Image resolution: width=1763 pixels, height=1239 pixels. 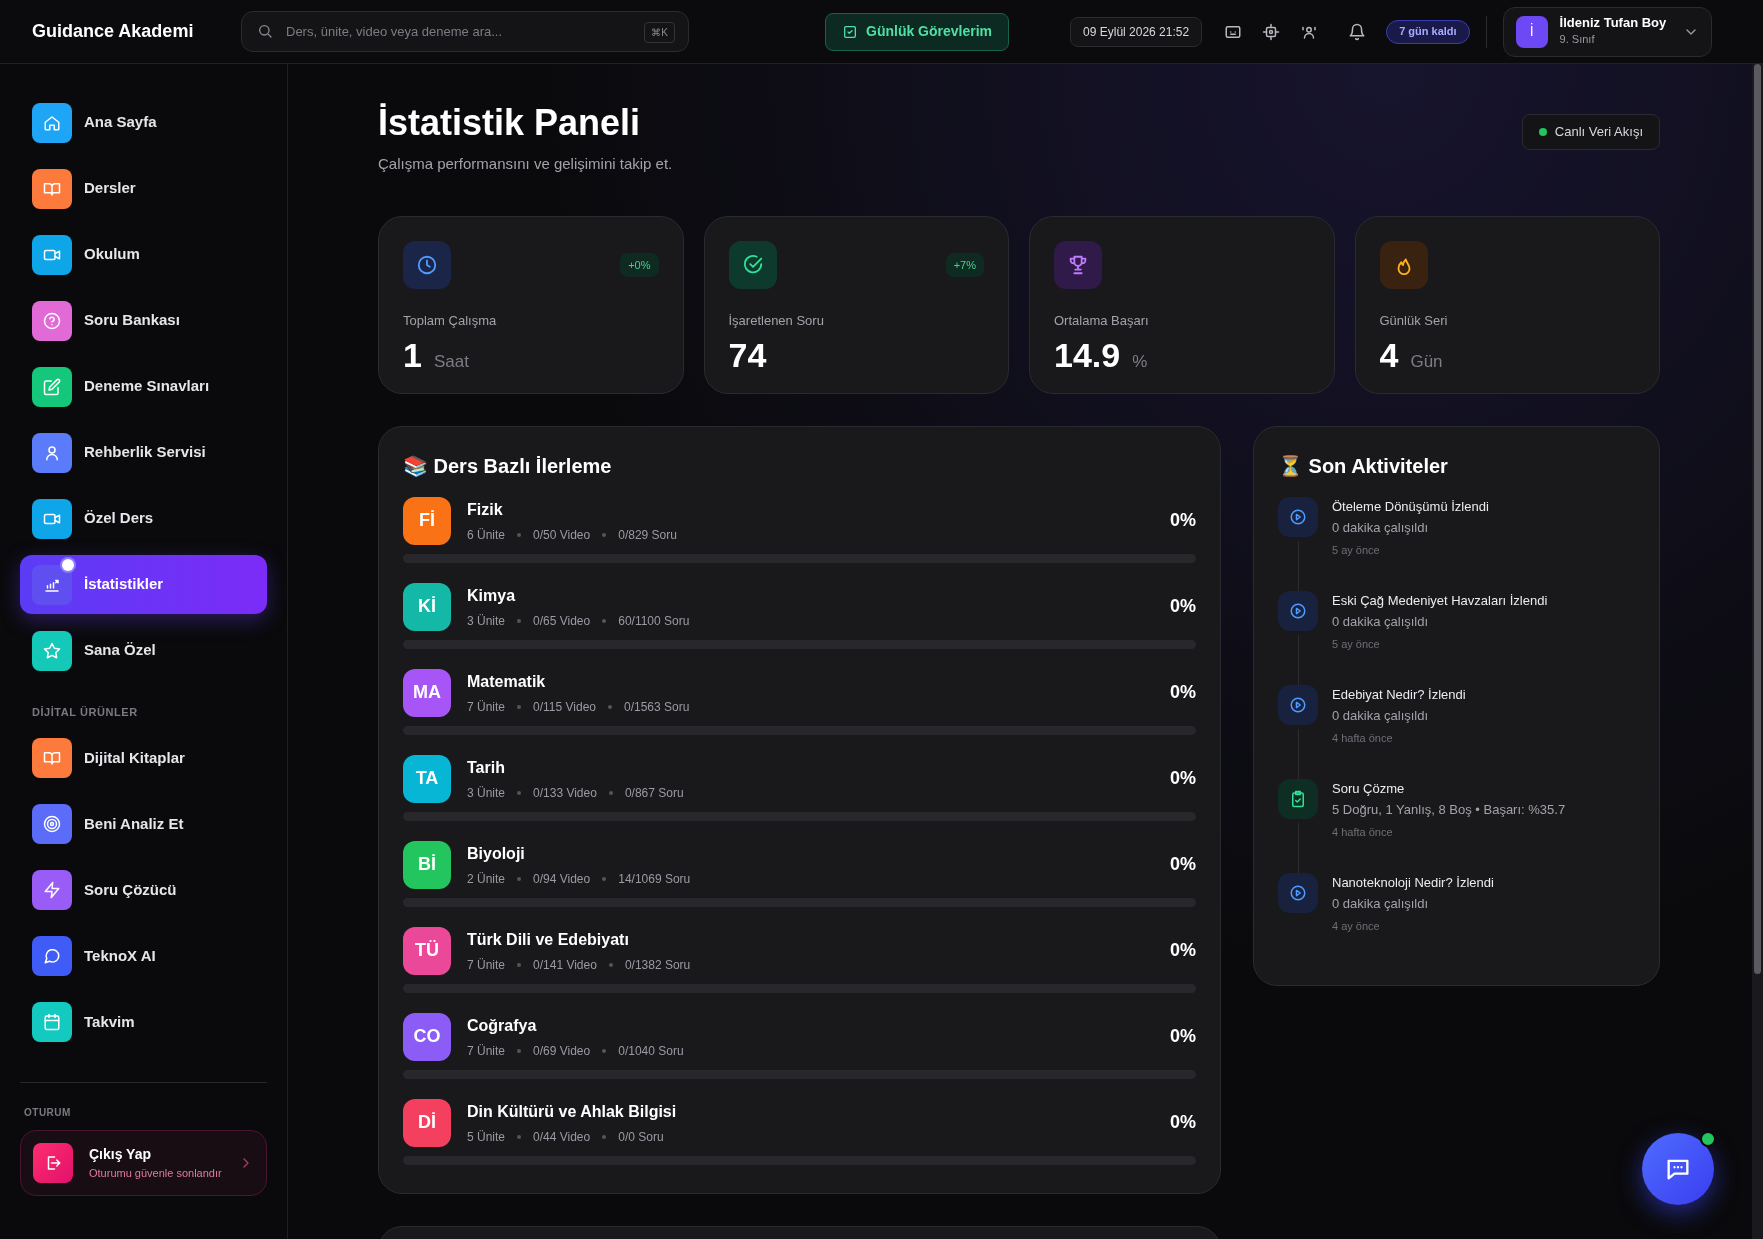 What do you see at coordinates (1369, 788) in the screenshot?
I see `activity-title: Soru Çözme` at bounding box center [1369, 788].